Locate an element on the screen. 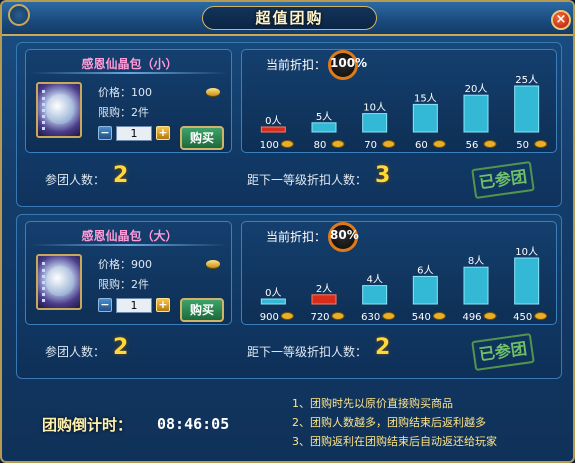  ornament-icon is located at coordinates (19, 15).